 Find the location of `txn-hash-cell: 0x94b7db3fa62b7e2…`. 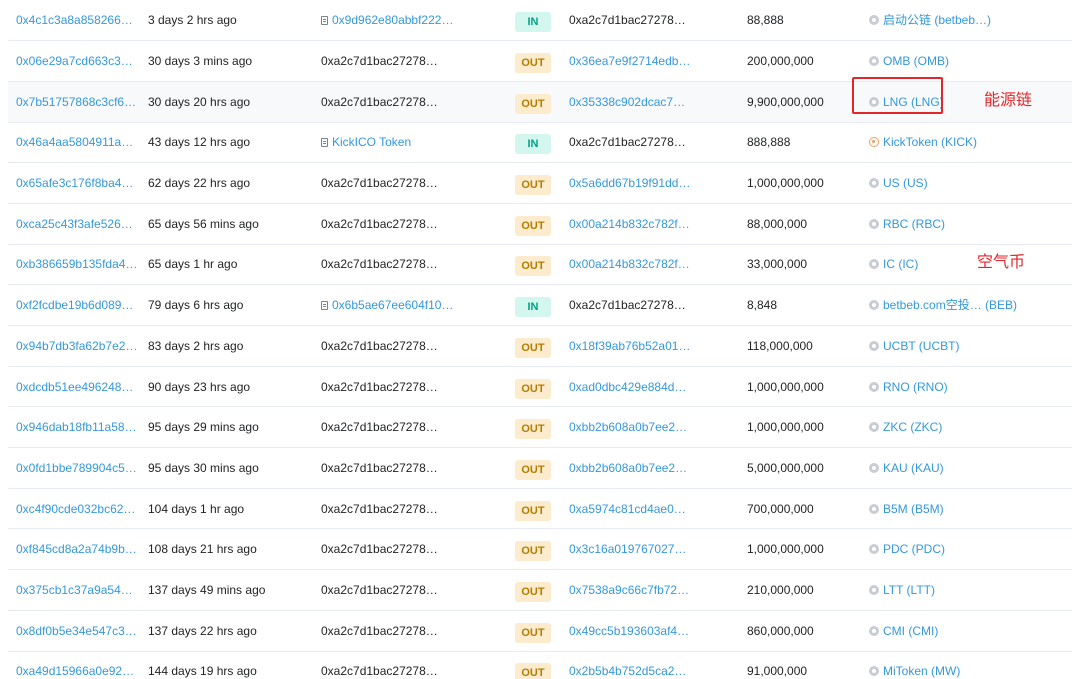

txn-hash-cell: 0x94b7db3fa62b7e2… is located at coordinates (74, 346).